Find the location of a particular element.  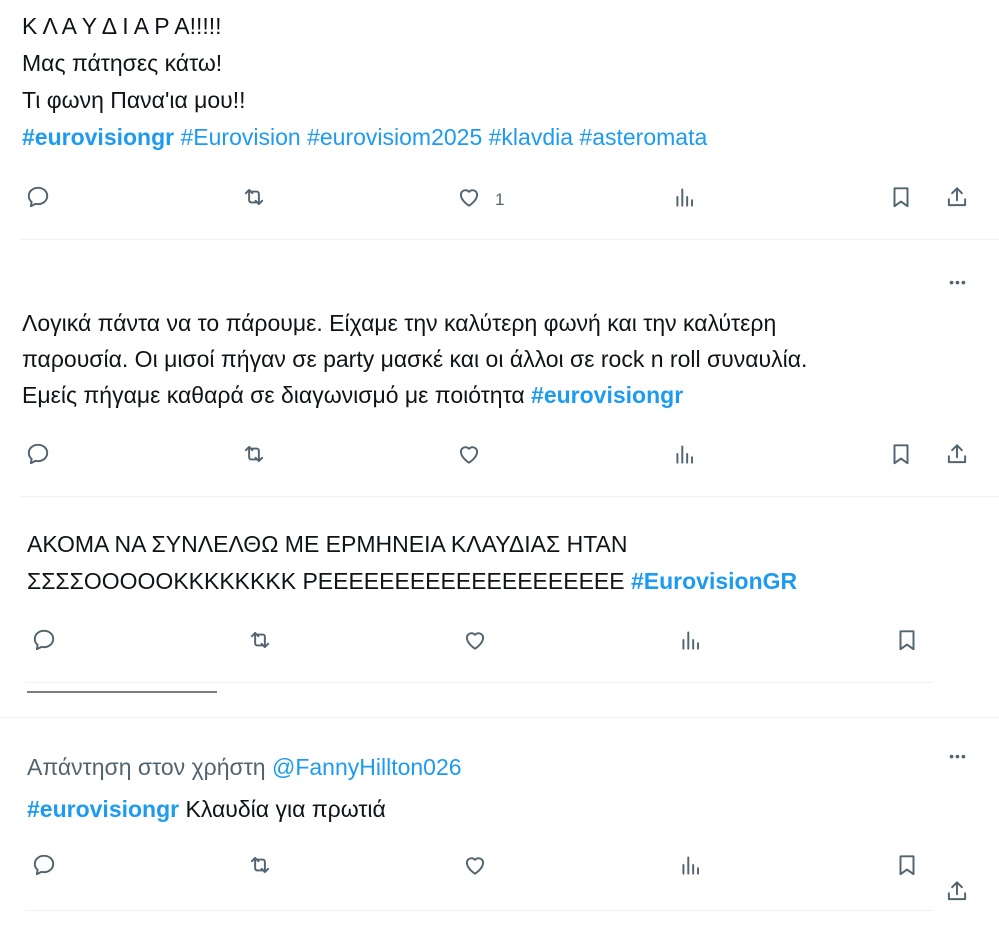

clipped-text-fragment is located at coordinates (257, 692).